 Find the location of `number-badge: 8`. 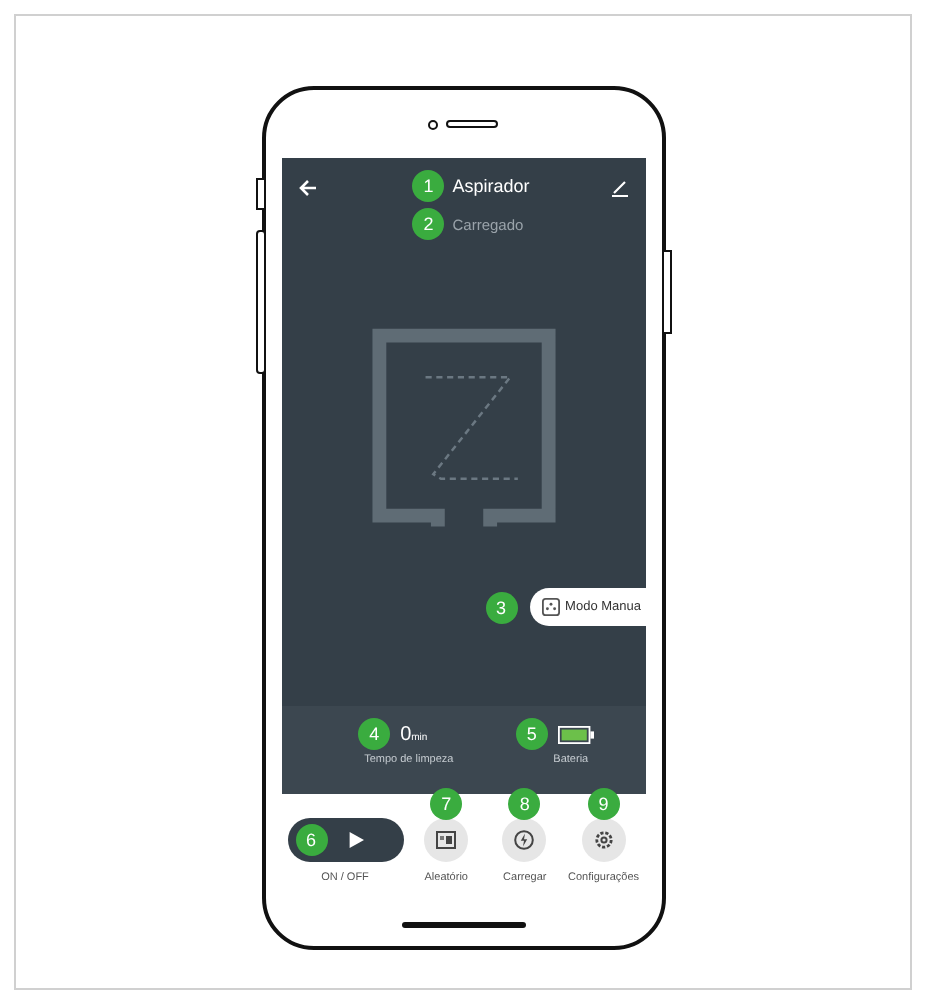

number-badge: 8 is located at coordinates (524, 804).